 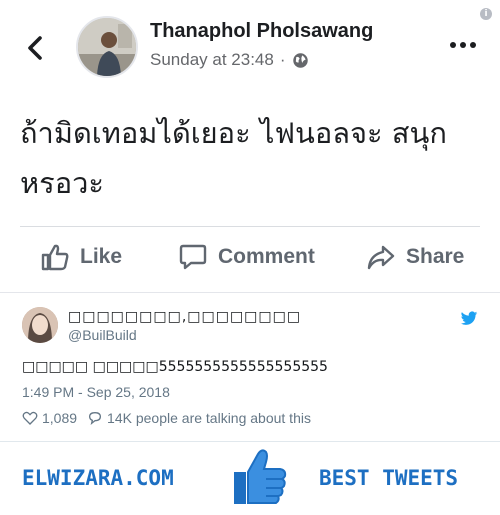 I want to click on author-avatar, so click(x=107, y=47).